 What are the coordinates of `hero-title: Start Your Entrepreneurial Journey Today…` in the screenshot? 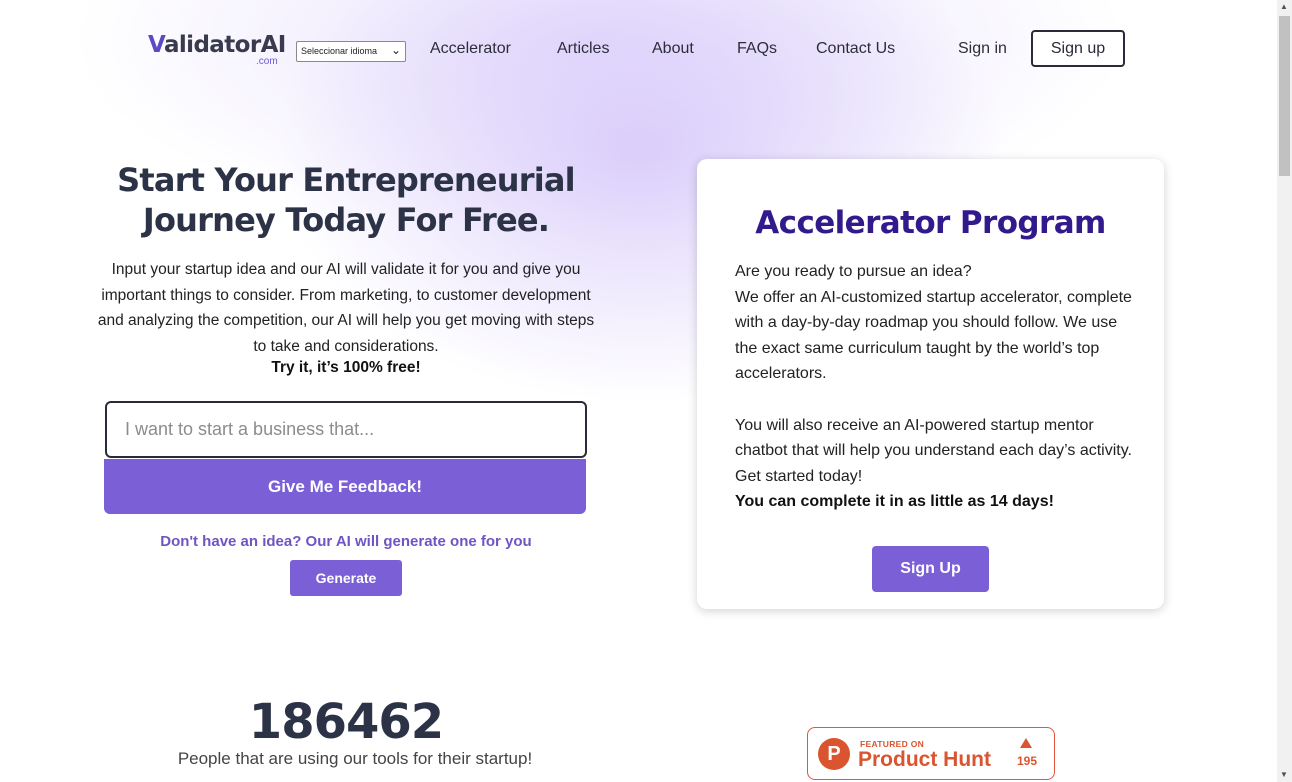 It's located at (346, 200).